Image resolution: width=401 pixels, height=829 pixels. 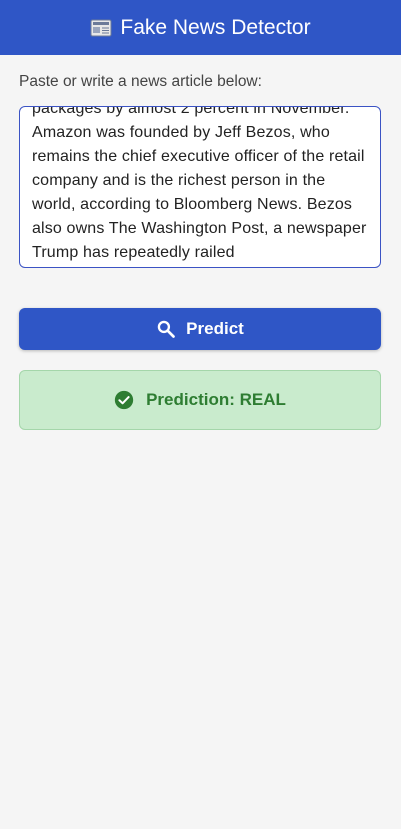 What do you see at coordinates (215, 328) in the screenshot?
I see `predict-button-label: Predict` at bounding box center [215, 328].